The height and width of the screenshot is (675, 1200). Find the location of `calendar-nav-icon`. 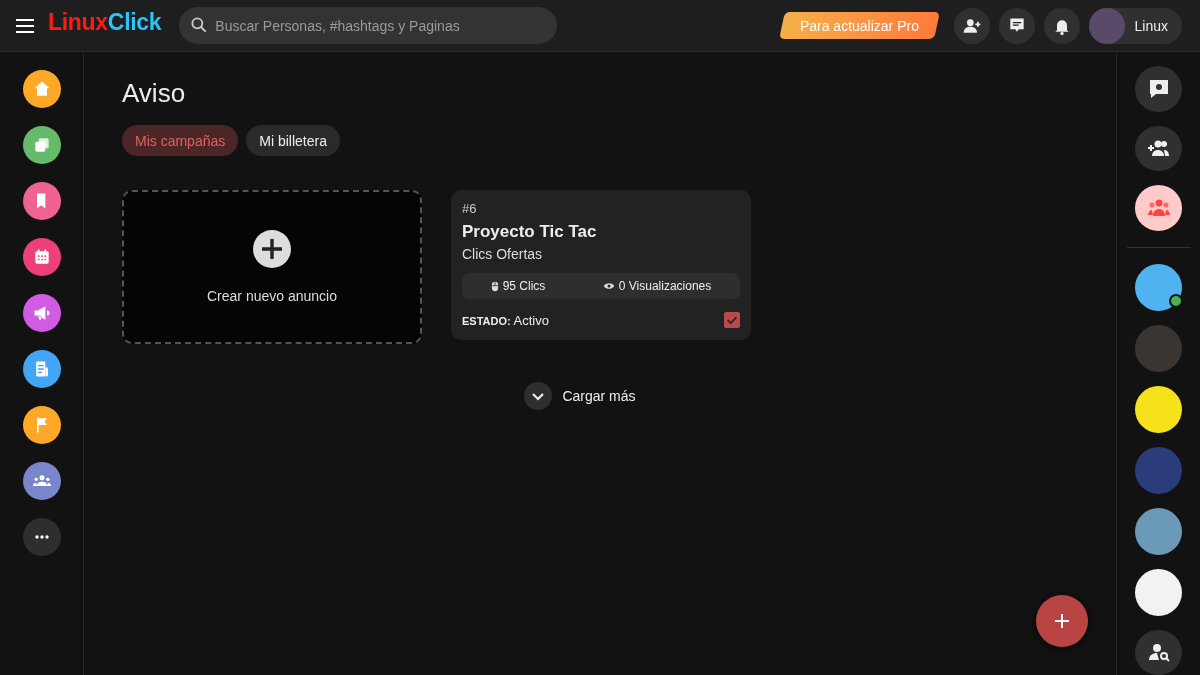

calendar-nav-icon is located at coordinates (41, 257).